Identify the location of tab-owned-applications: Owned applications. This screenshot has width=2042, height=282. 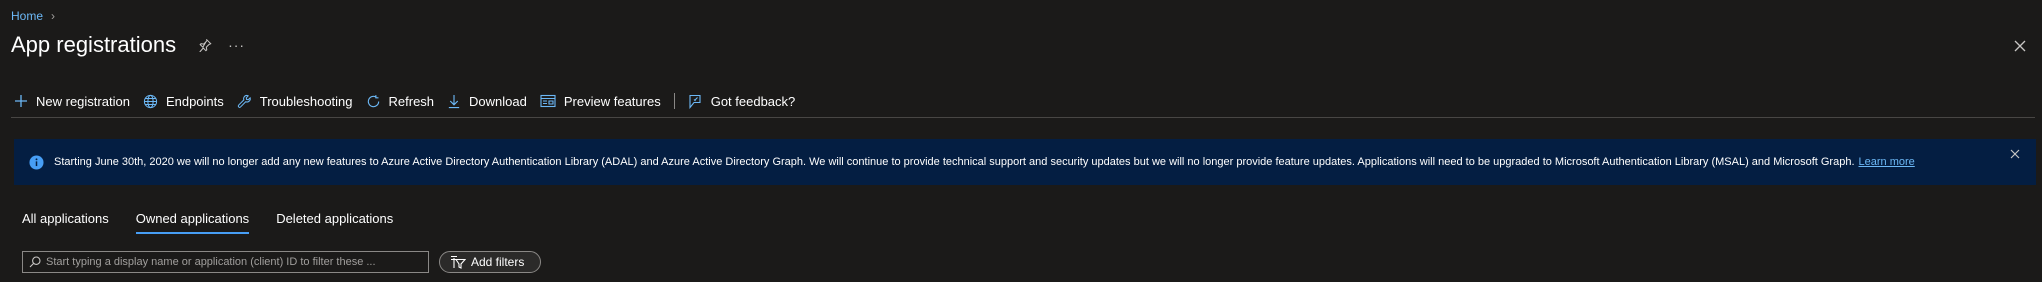
(192, 222).